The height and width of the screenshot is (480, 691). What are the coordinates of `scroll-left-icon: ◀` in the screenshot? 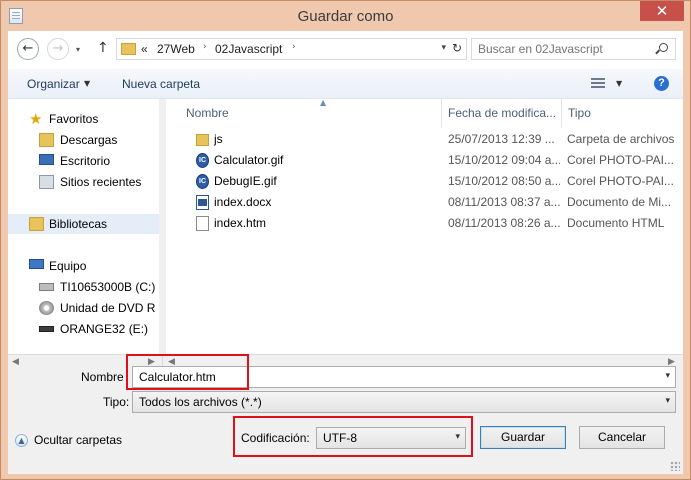 It's located at (15, 362).